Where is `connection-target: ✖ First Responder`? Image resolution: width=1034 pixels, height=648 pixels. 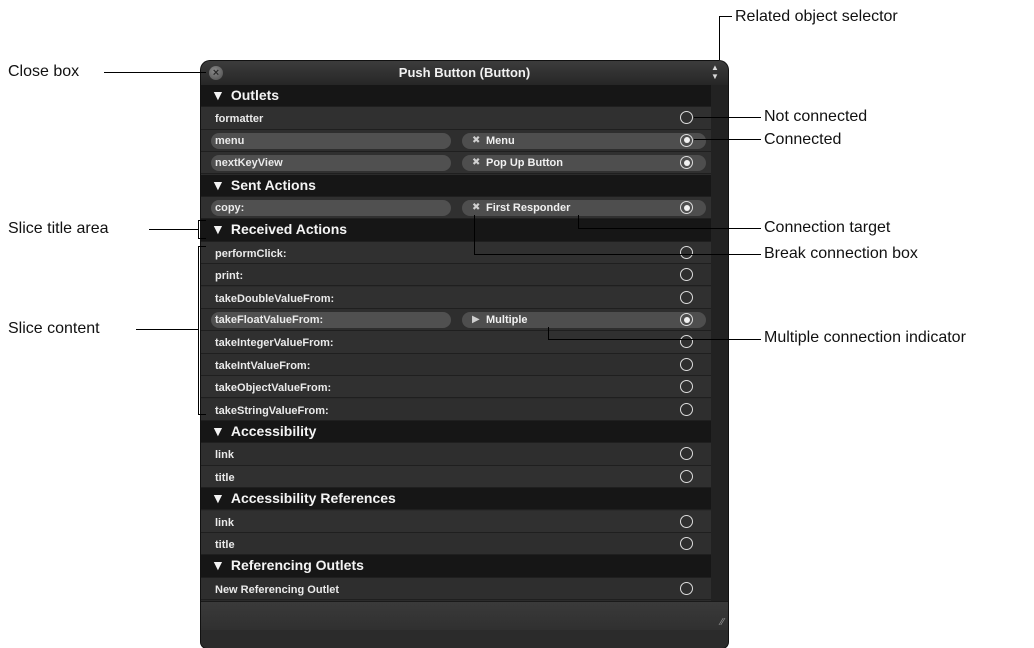
connection-target: ✖ First Responder is located at coordinates (584, 208).